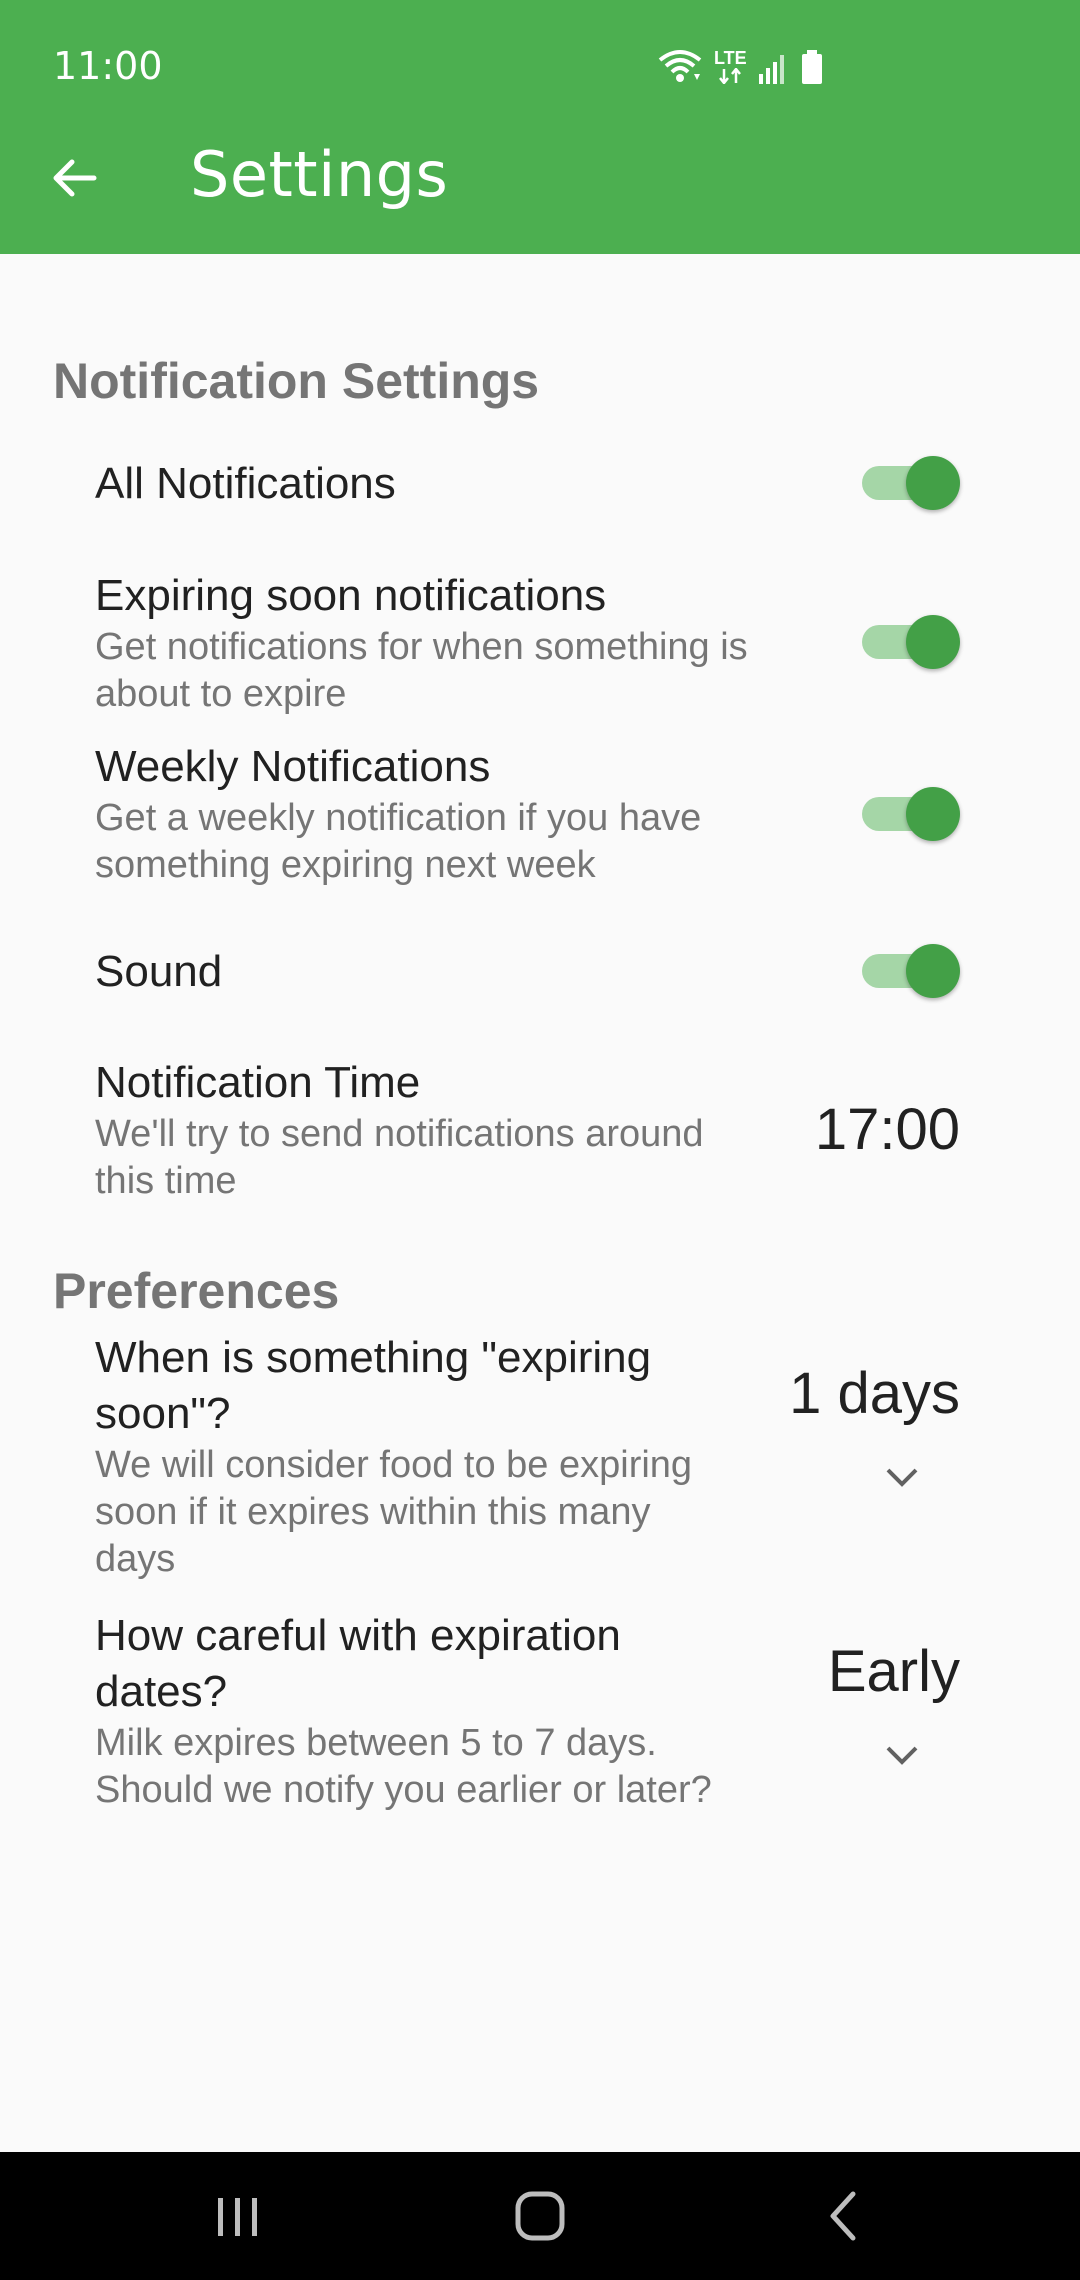 The width and height of the screenshot is (1080, 2280). What do you see at coordinates (221, 694) in the screenshot?
I see `expiring-notifications-subtitle-line2: about to expire` at bounding box center [221, 694].